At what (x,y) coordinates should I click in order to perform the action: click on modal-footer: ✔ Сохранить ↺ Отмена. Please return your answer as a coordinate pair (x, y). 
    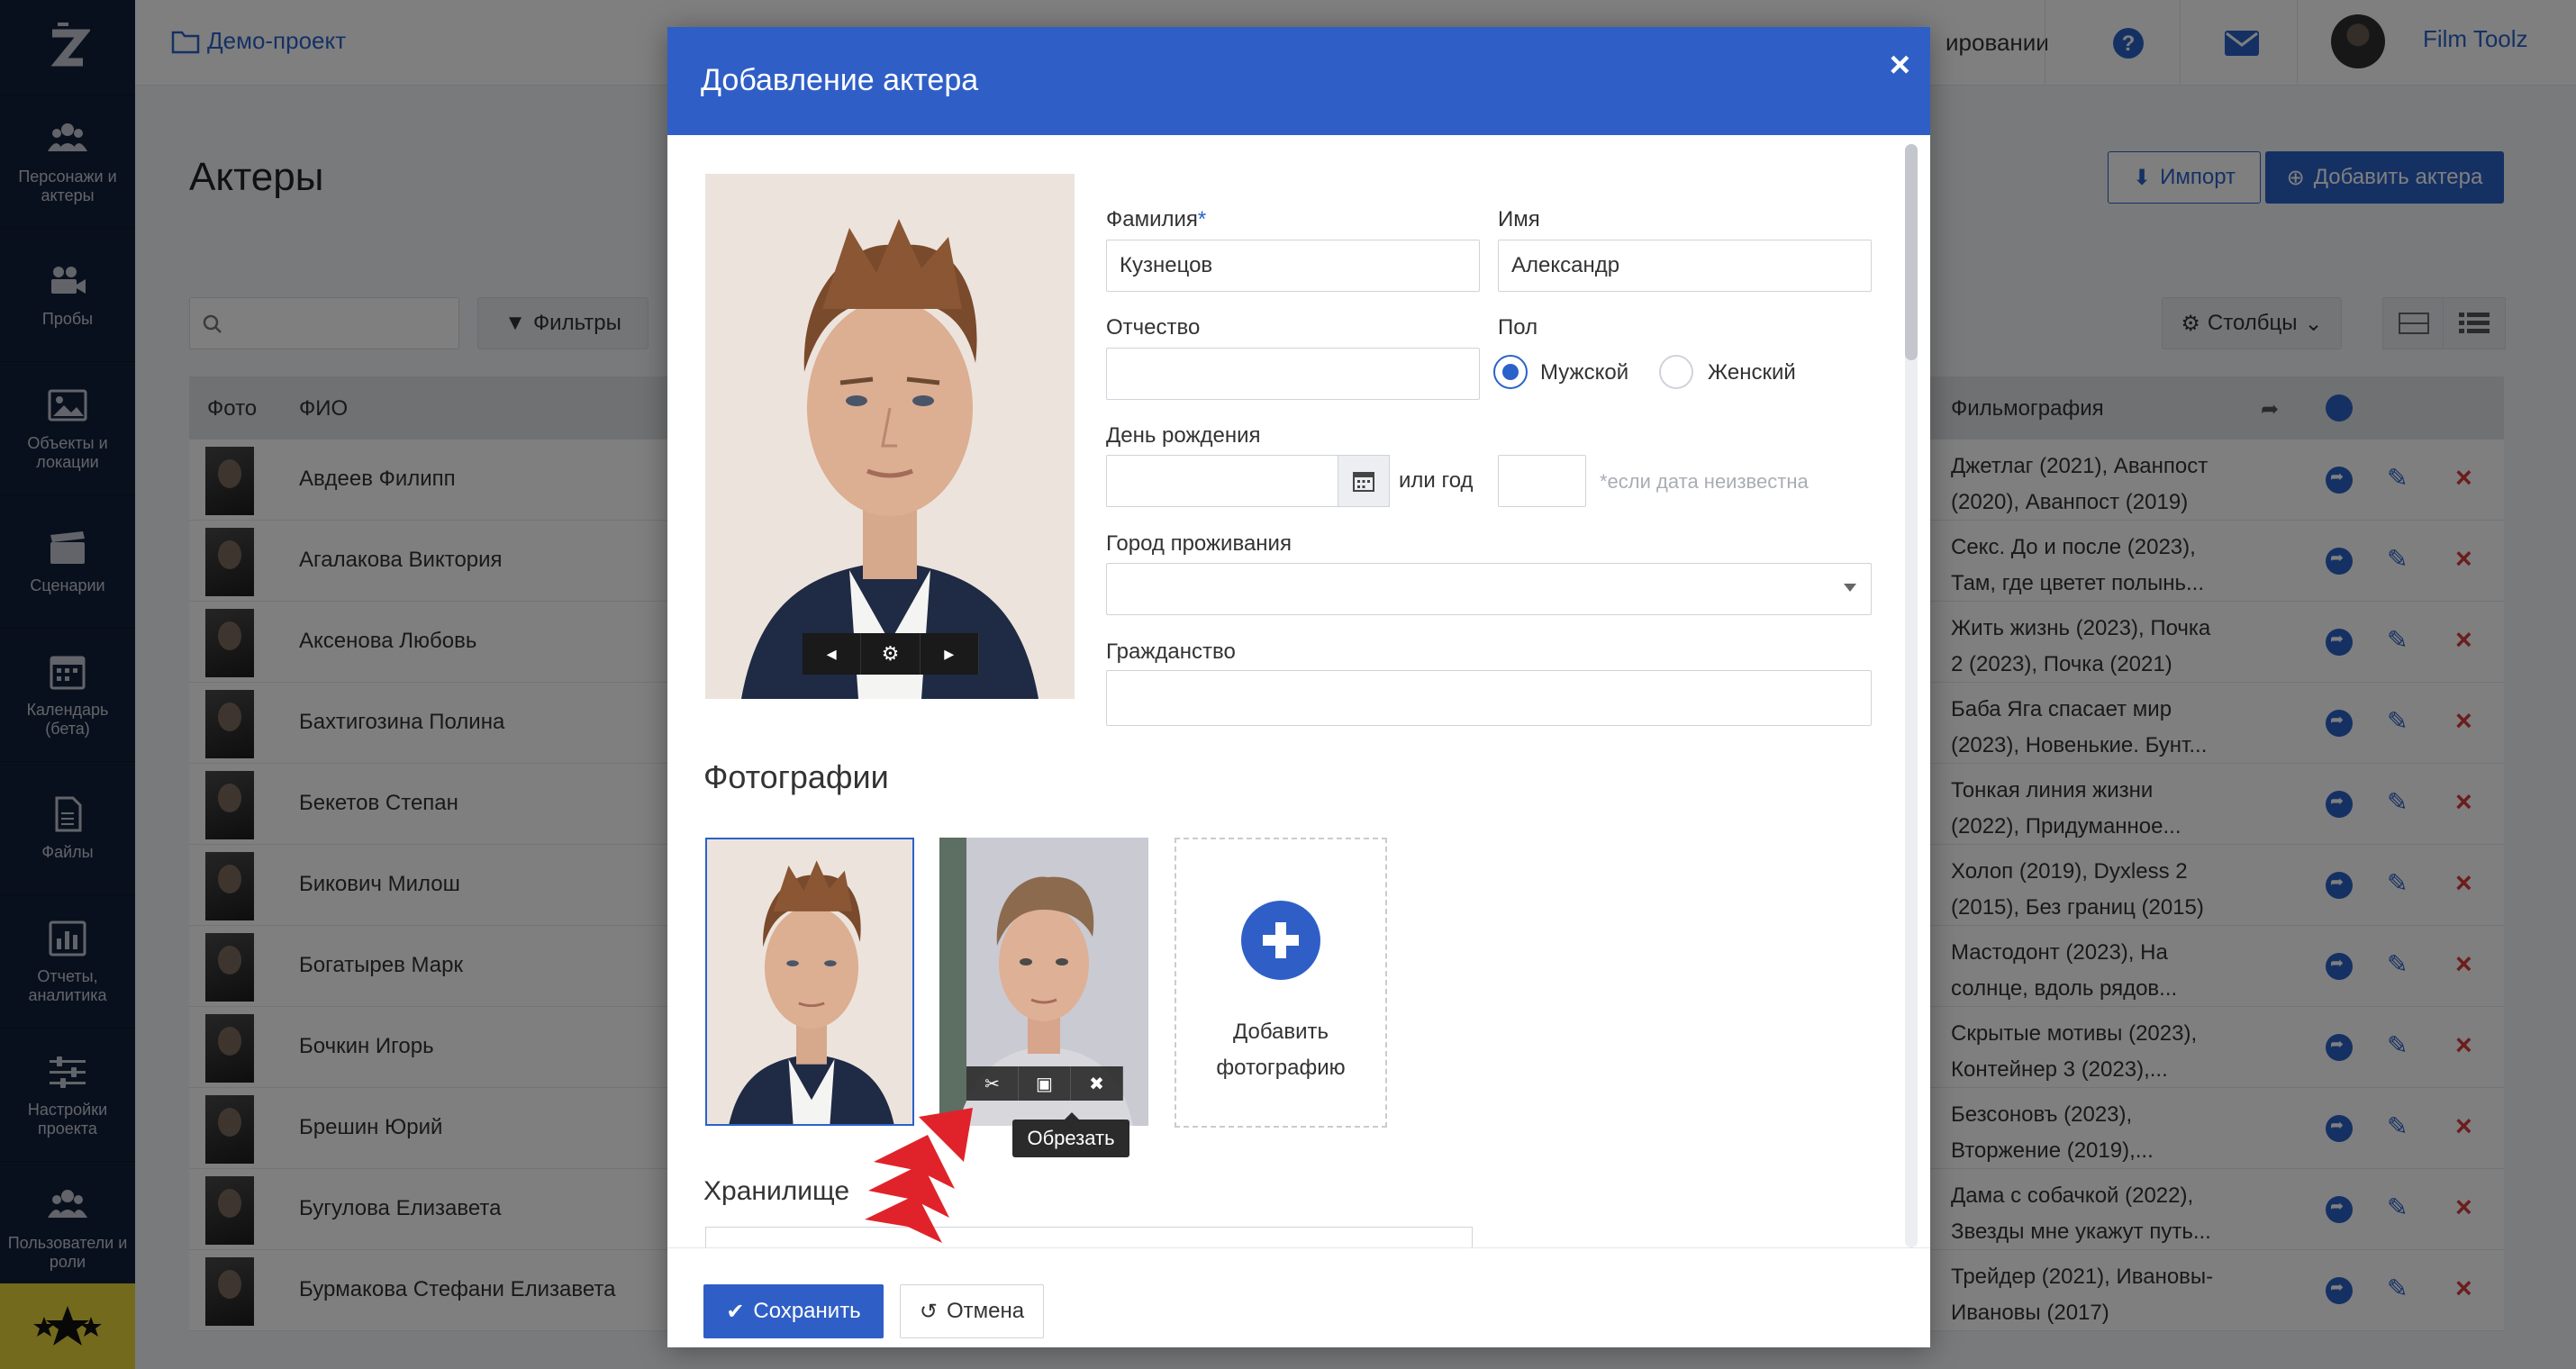
    Looking at the image, I should click on (1298, 1297).